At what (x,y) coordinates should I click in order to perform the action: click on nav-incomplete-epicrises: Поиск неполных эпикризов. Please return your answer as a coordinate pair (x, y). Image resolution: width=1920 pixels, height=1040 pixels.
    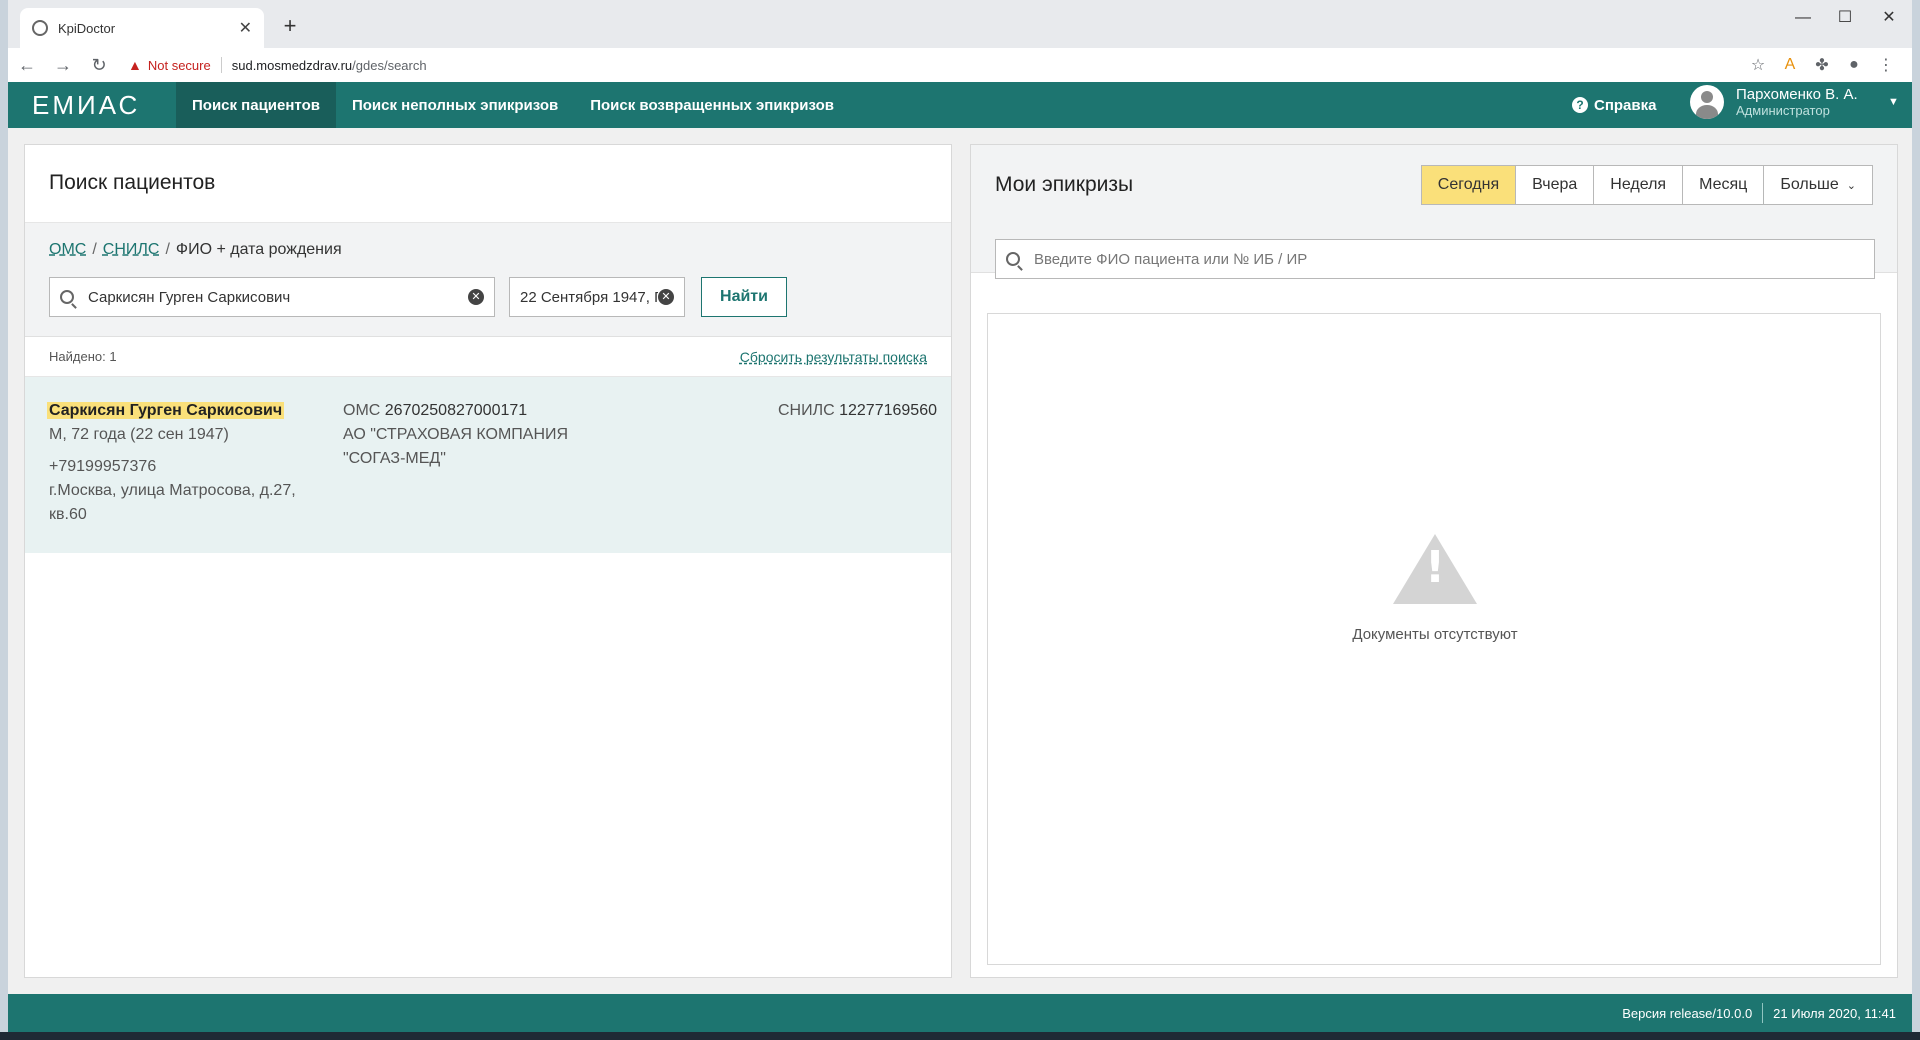
    Looking at the image, I should click on (455, 105).